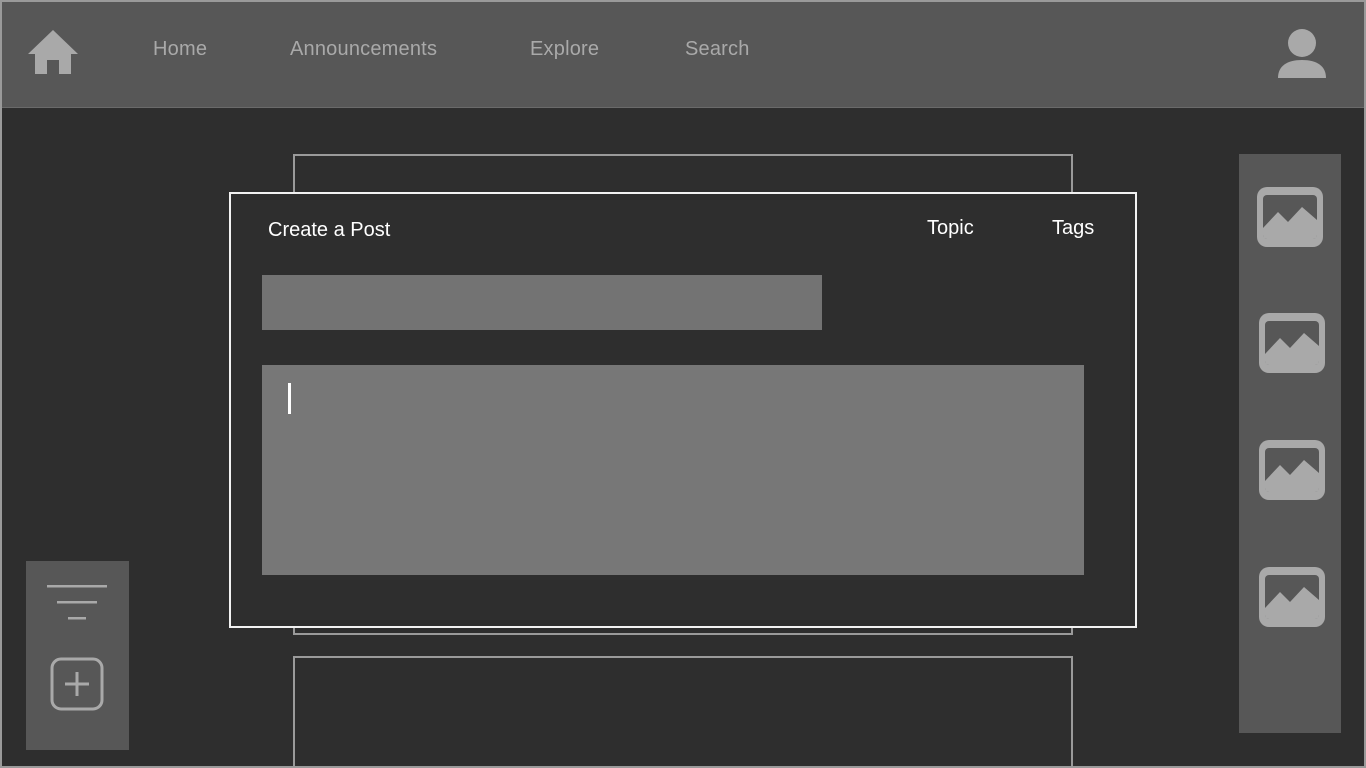  I want to click on right-image-panel, so click(1290, 443).